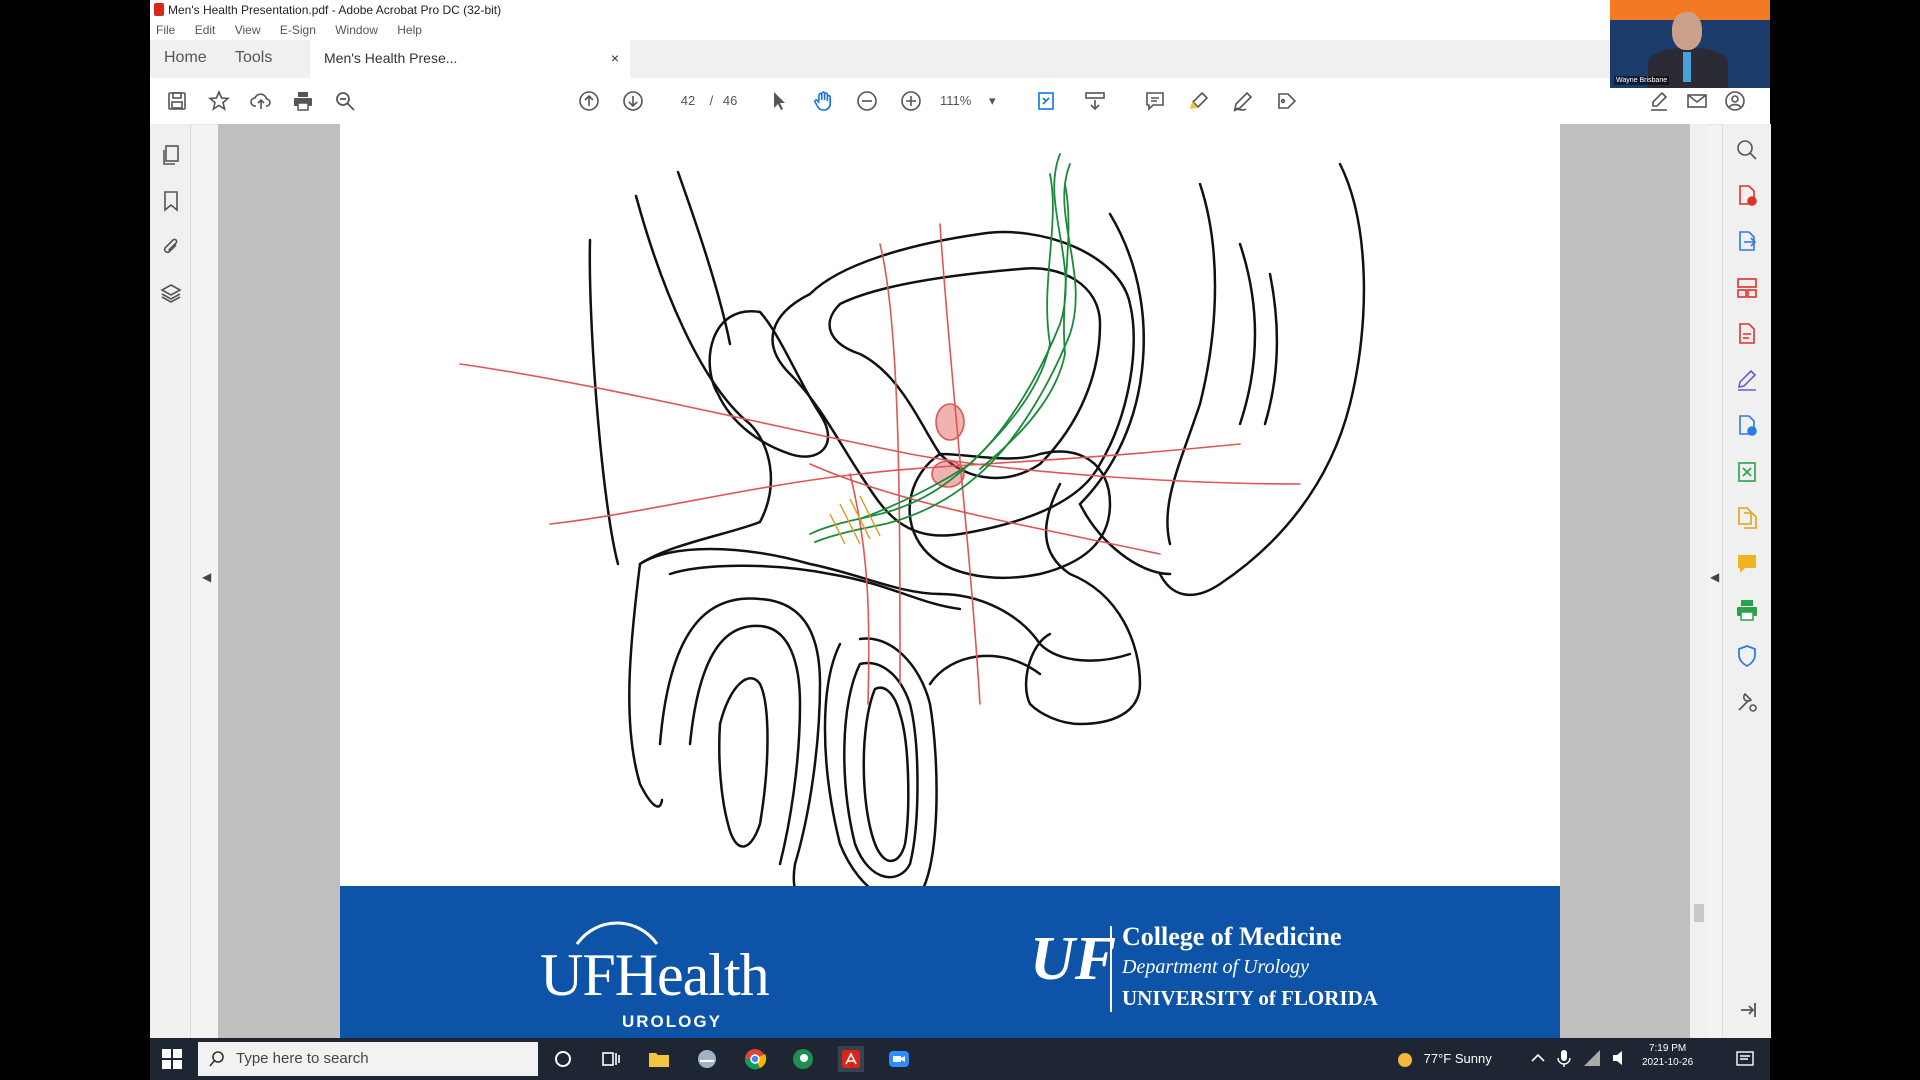 This screenshot has height=1080, width=1920. Describe the element at coordinates (730, 100) in the screenshot. I see `page-total: 46` at that location.